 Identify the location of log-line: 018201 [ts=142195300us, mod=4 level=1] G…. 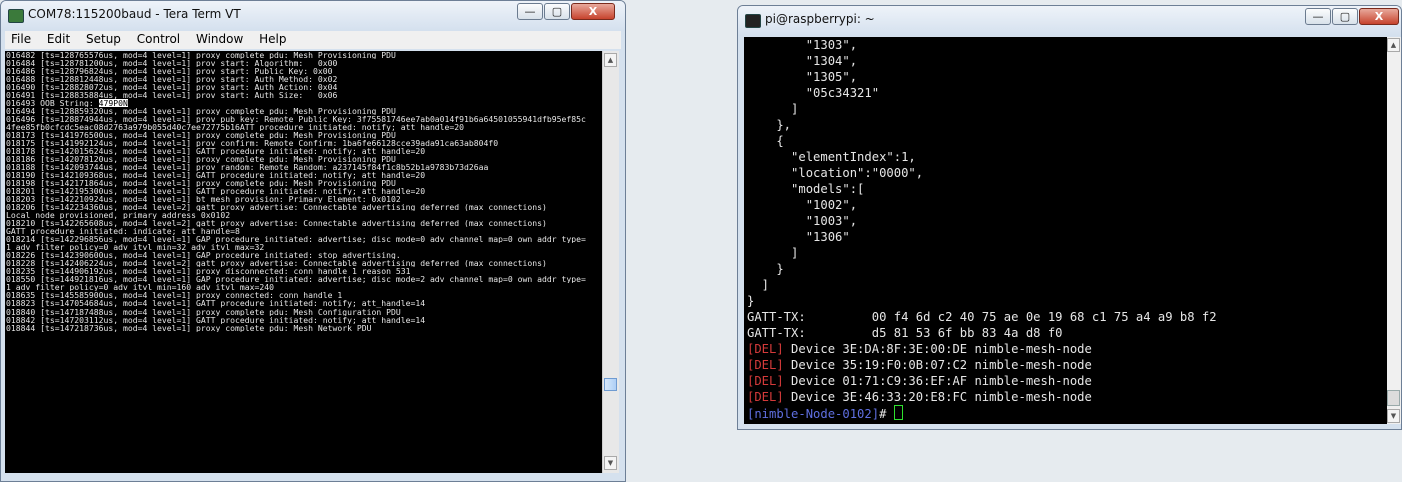
(303, 191).